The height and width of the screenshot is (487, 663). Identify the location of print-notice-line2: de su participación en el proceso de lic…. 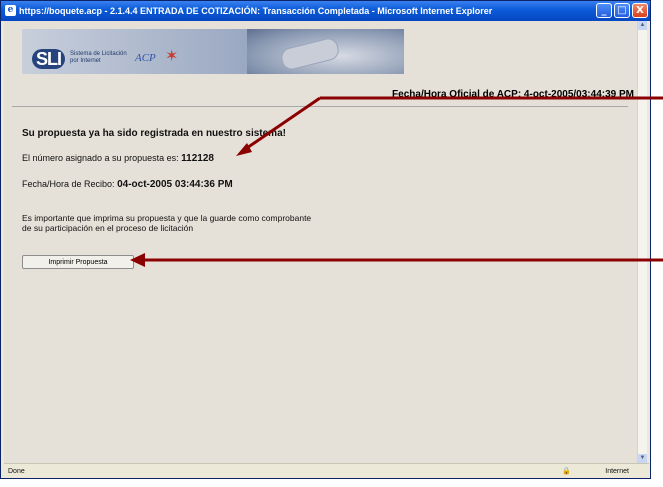
(108, 228).